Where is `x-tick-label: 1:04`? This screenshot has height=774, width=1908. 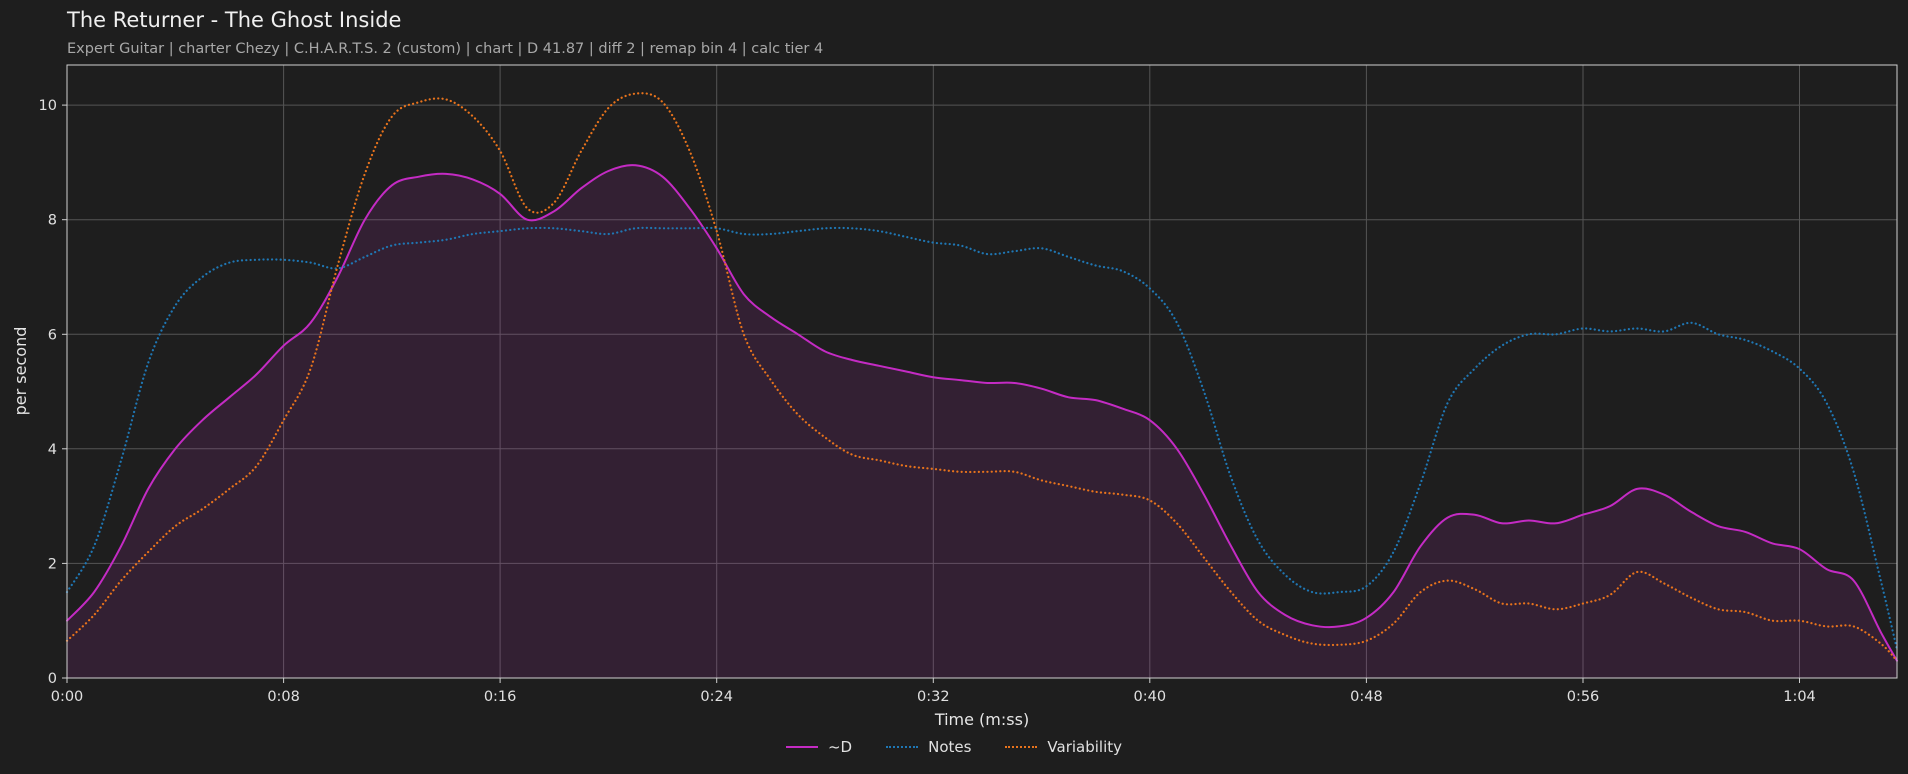
x-tick-label: 1:04 is located at coordinates (1799, 697).